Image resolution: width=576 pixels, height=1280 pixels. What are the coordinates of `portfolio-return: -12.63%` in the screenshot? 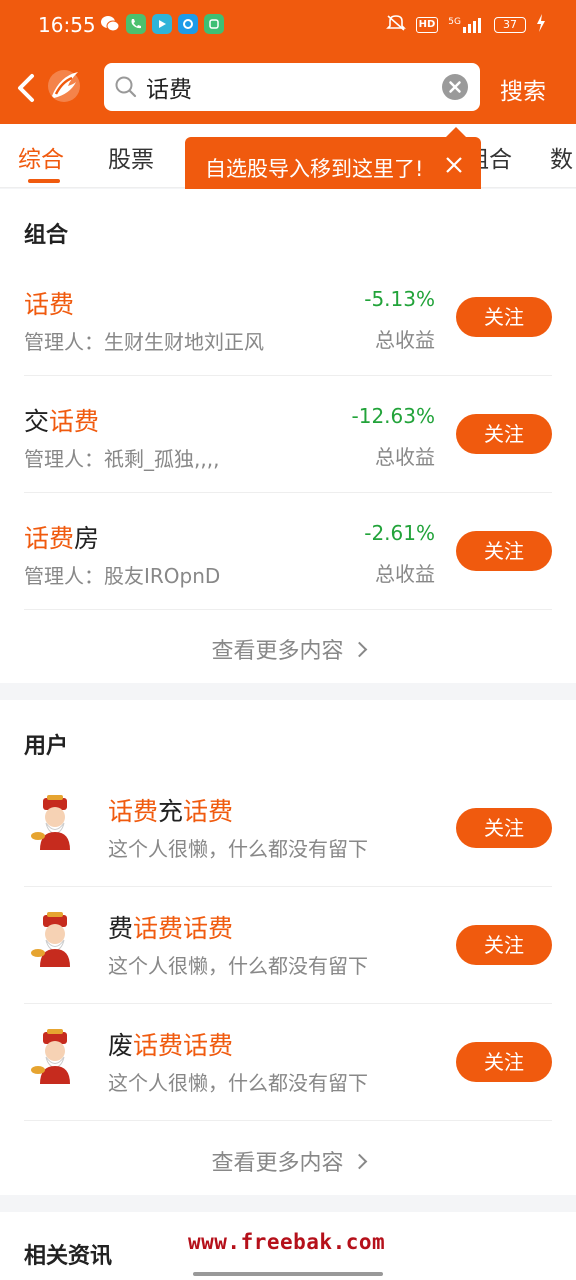 It's located at (393, 416).